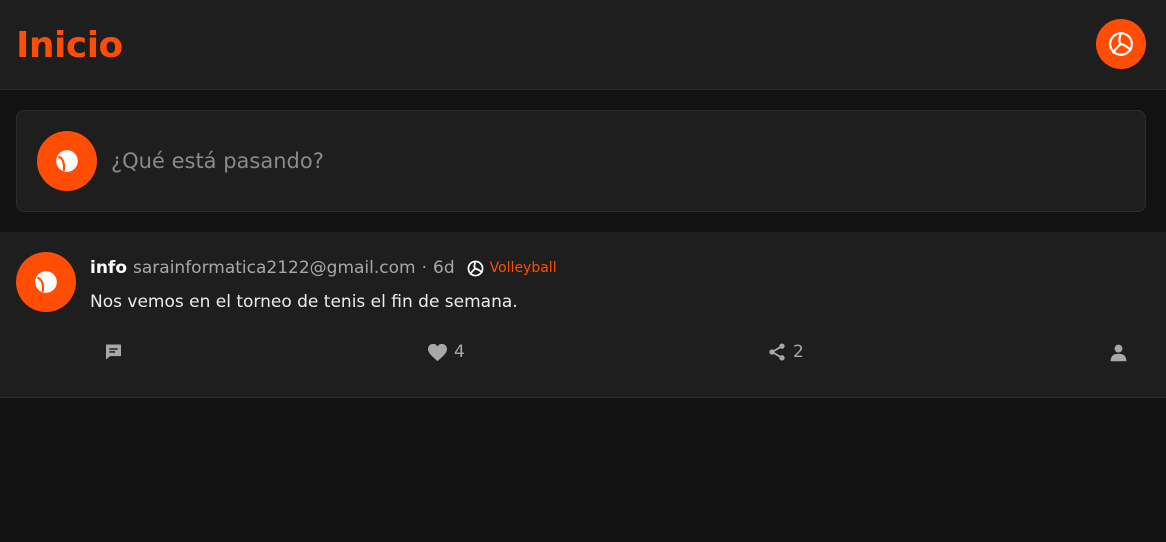  I want to click on sport-label: Volleyball, so click(523, 268).